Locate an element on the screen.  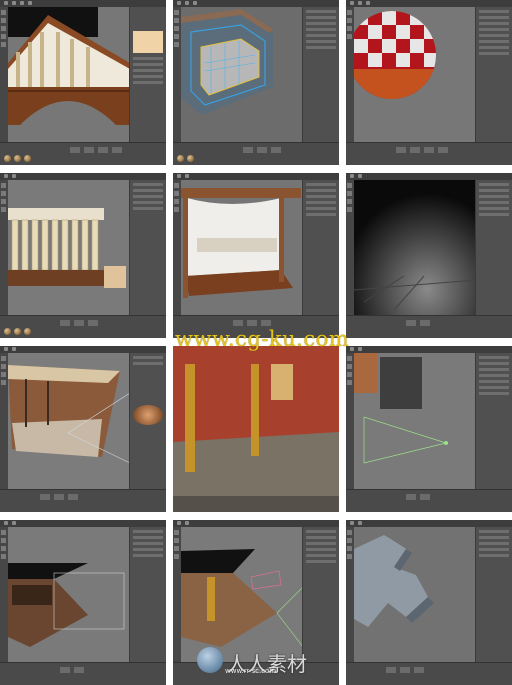
screenshot-projection-top is located at coordinates (83, 602).